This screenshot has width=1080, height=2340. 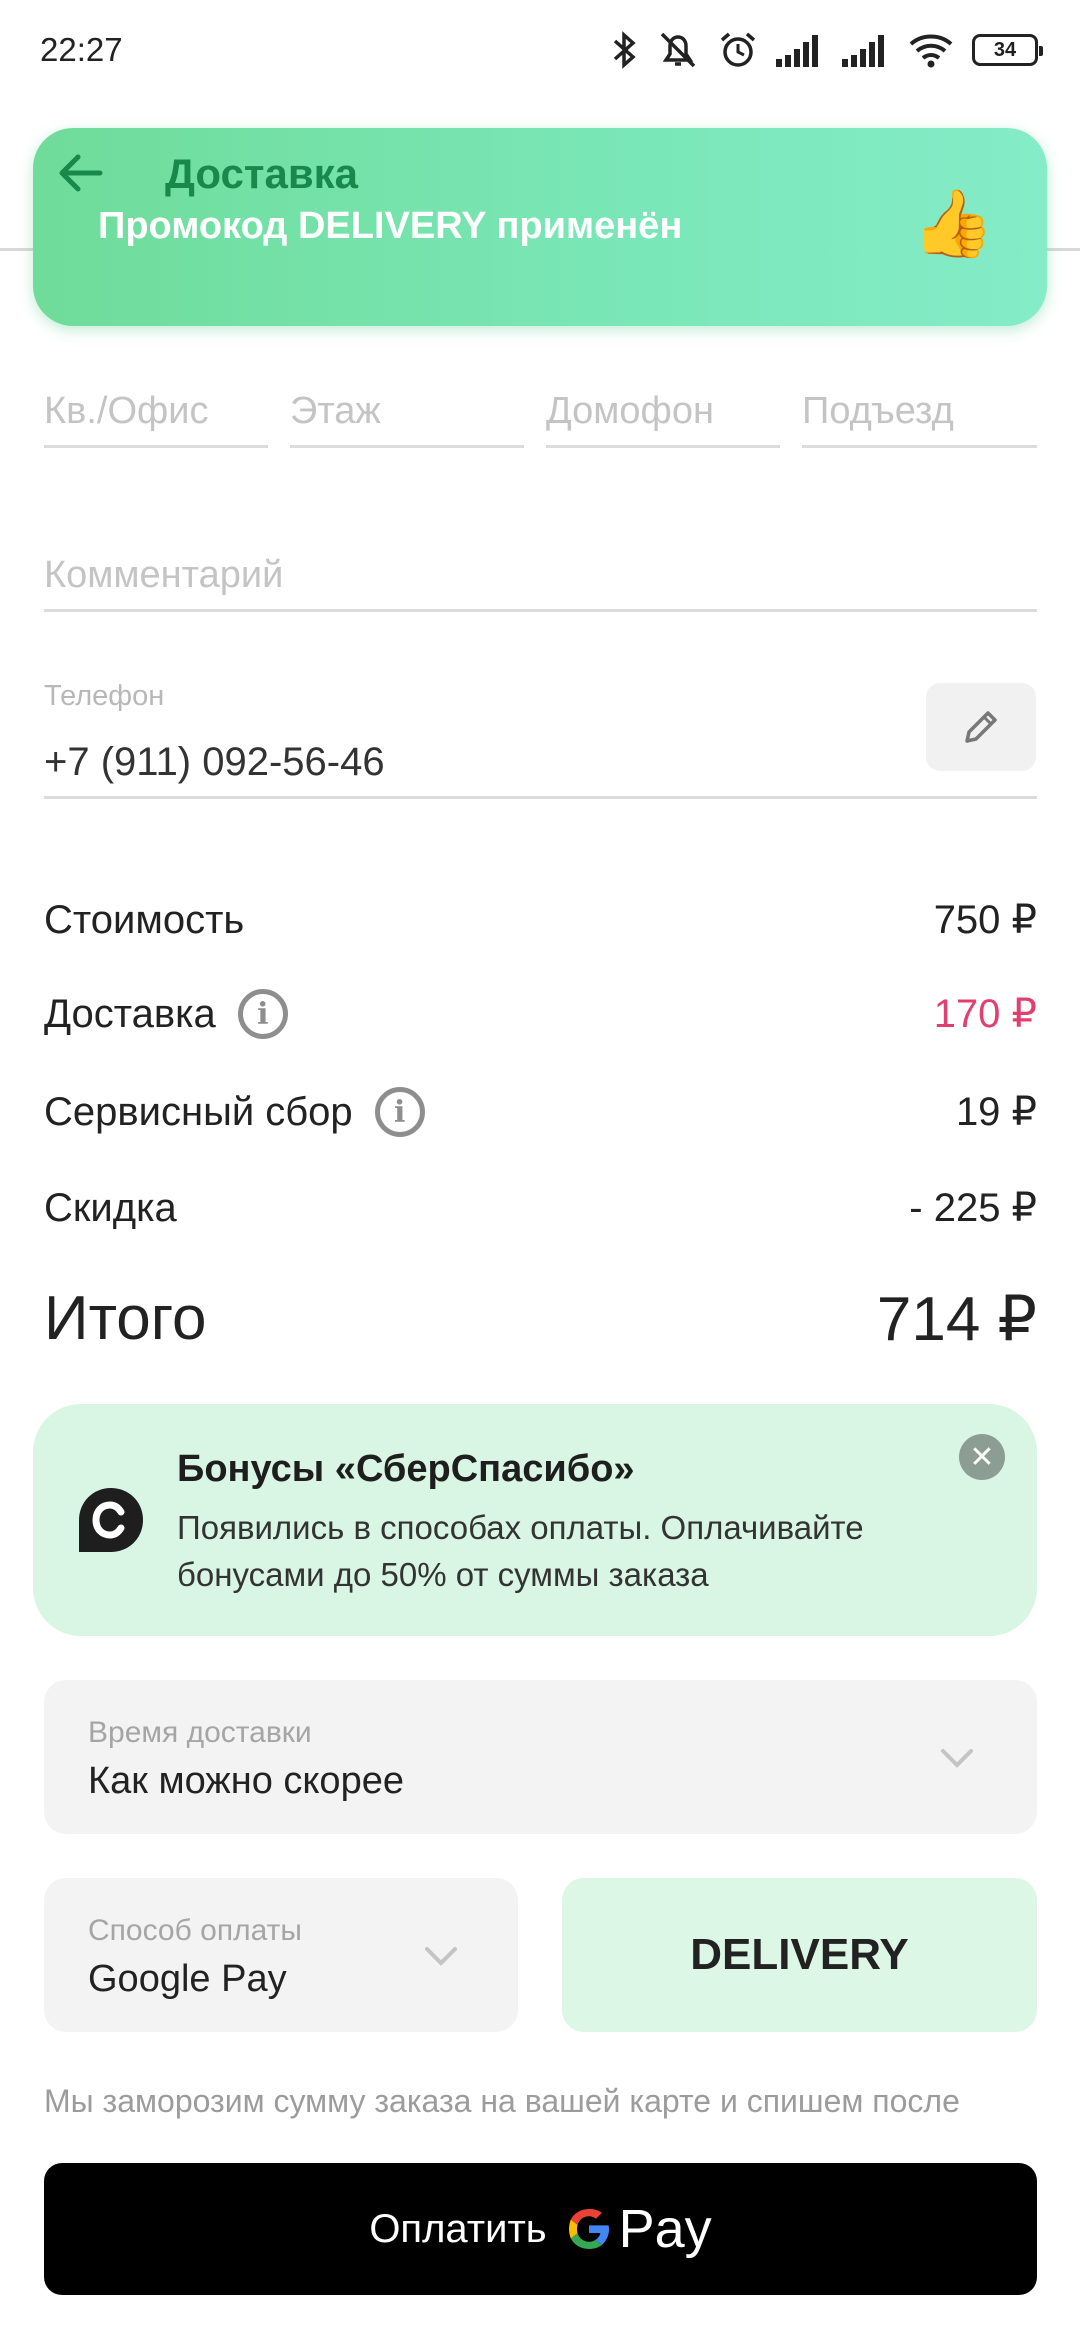 What do you see at coordinates (81, 49) in the screenshot?
I see `status-time: 22:27` at bounding box center [81, 49].